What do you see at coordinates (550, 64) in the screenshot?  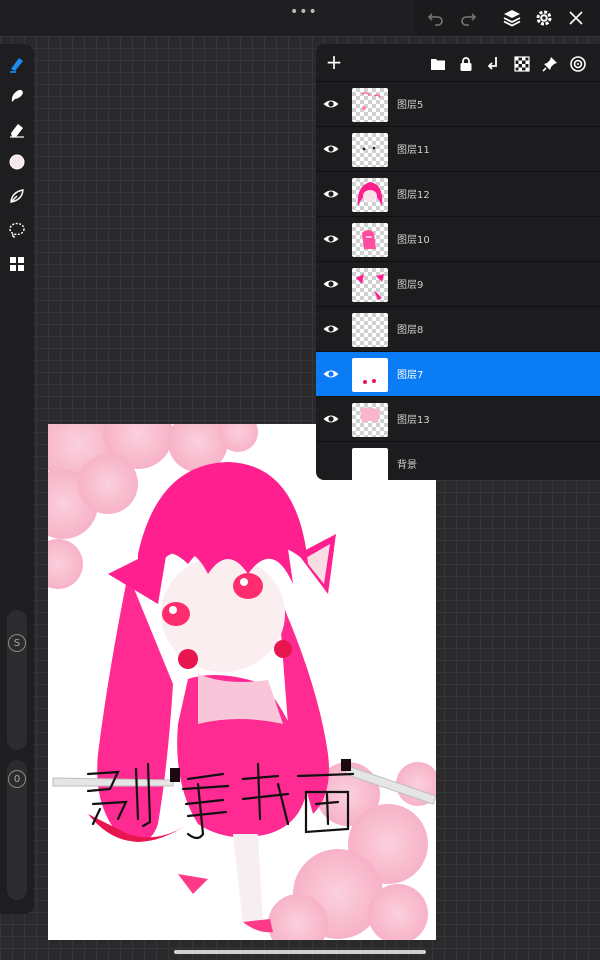 I see `pin-icon` at bounding box center [550, 64].